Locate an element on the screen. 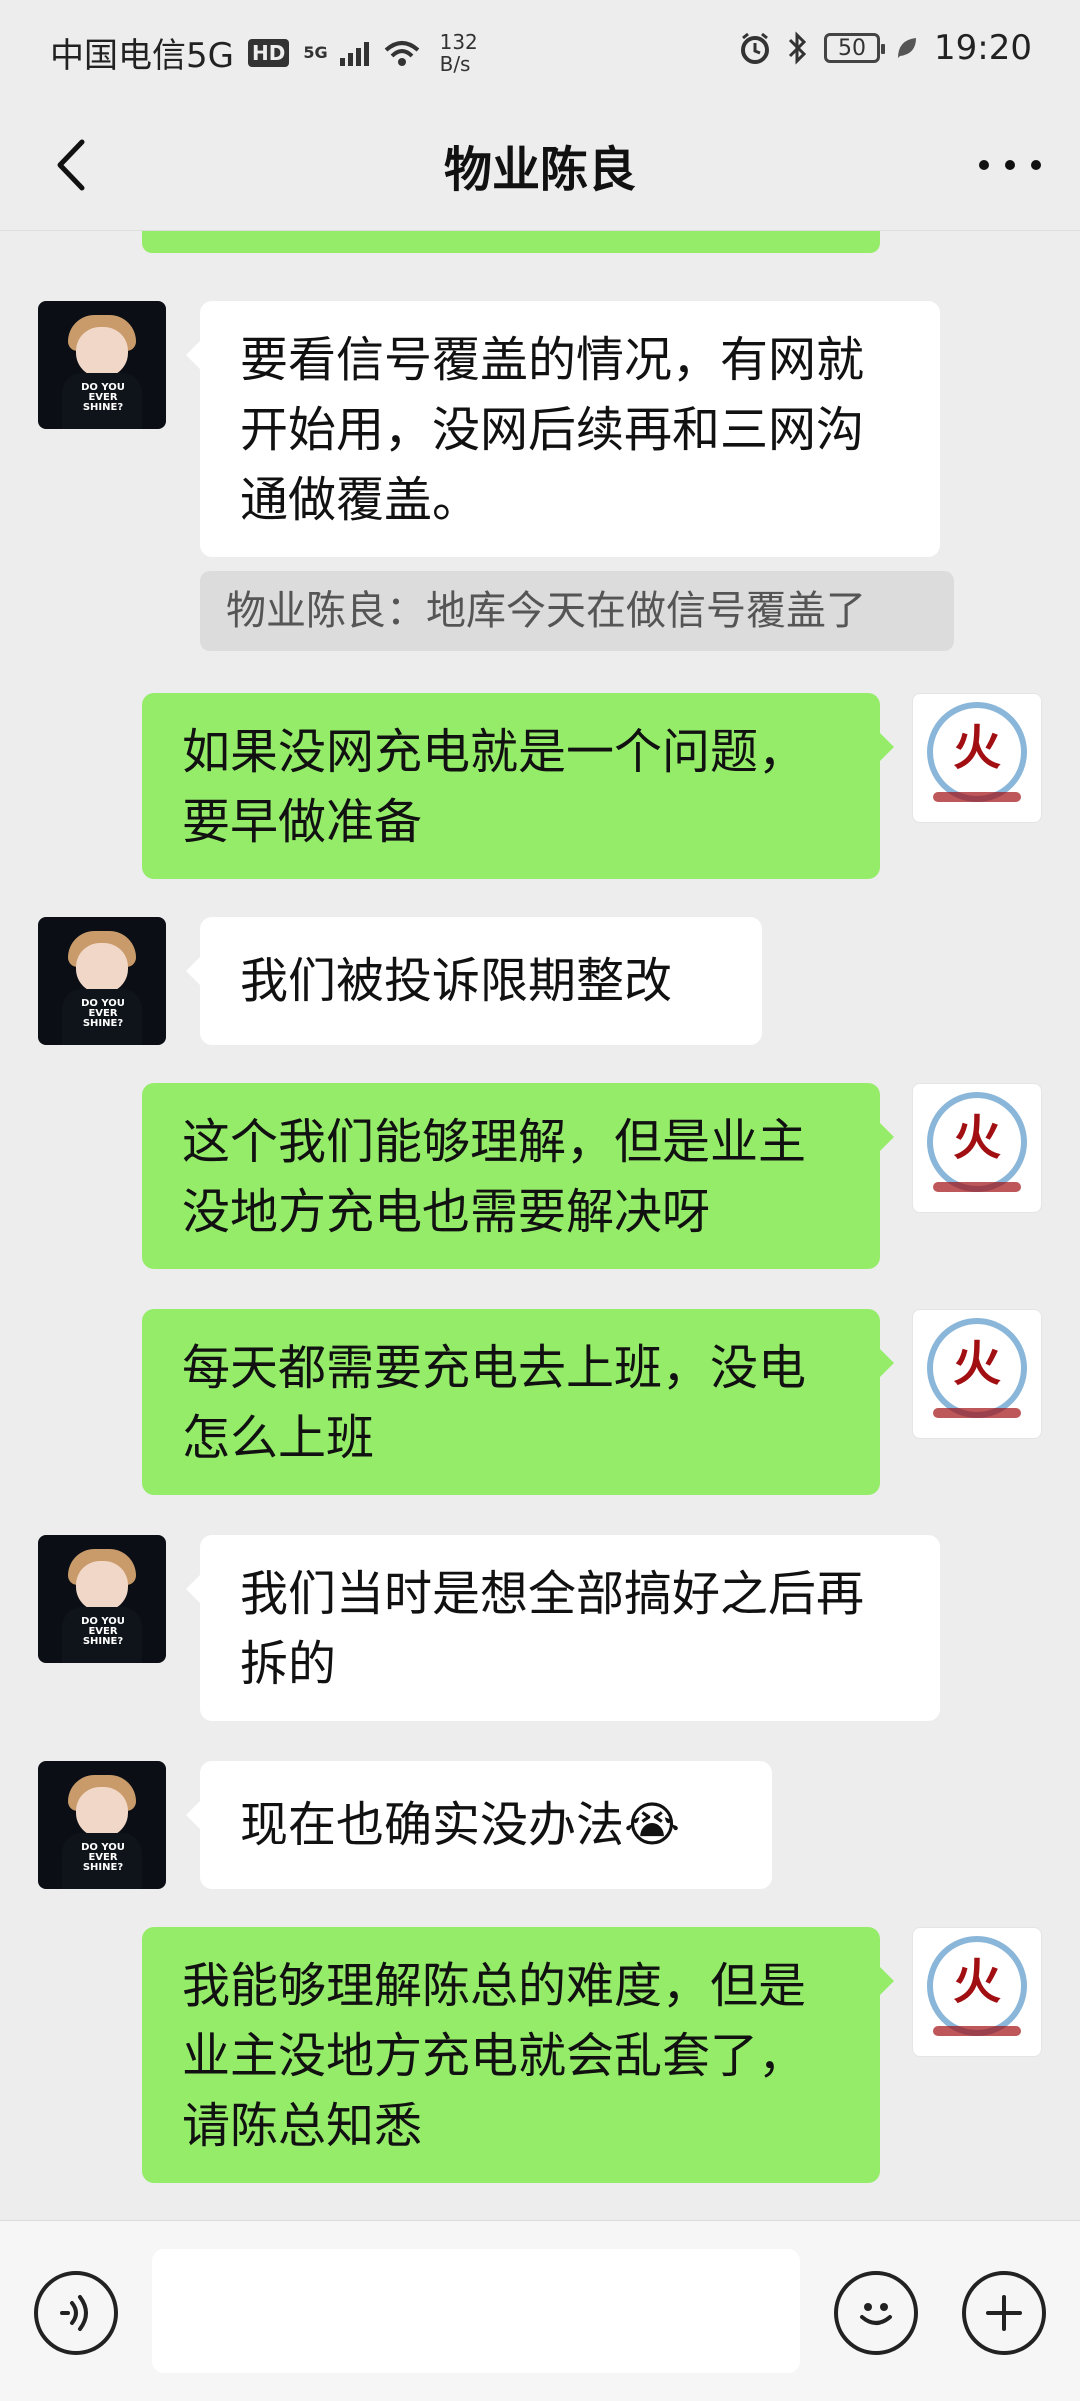  status-left: 中国电信5G HD 5G 132 B/s is located at coordinates (264, 52).